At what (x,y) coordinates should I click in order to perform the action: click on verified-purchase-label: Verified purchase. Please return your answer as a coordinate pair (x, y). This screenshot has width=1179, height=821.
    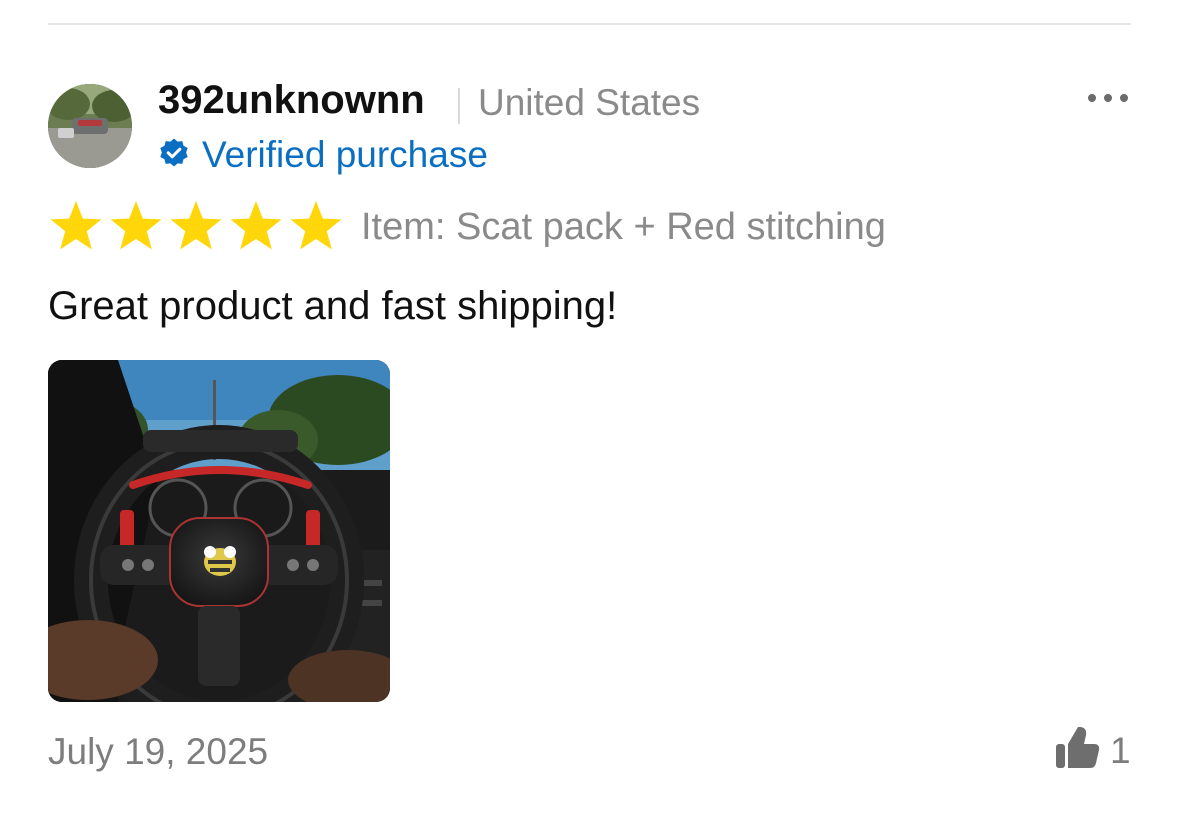
    Looking at the image, I should click on (345, 154).